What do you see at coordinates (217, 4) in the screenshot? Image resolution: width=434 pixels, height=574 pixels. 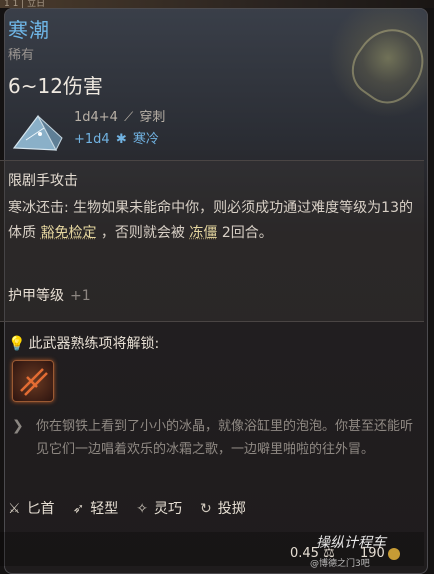 I see `top-strip: 1 1 | 立日` at bounding box center [217, 4].